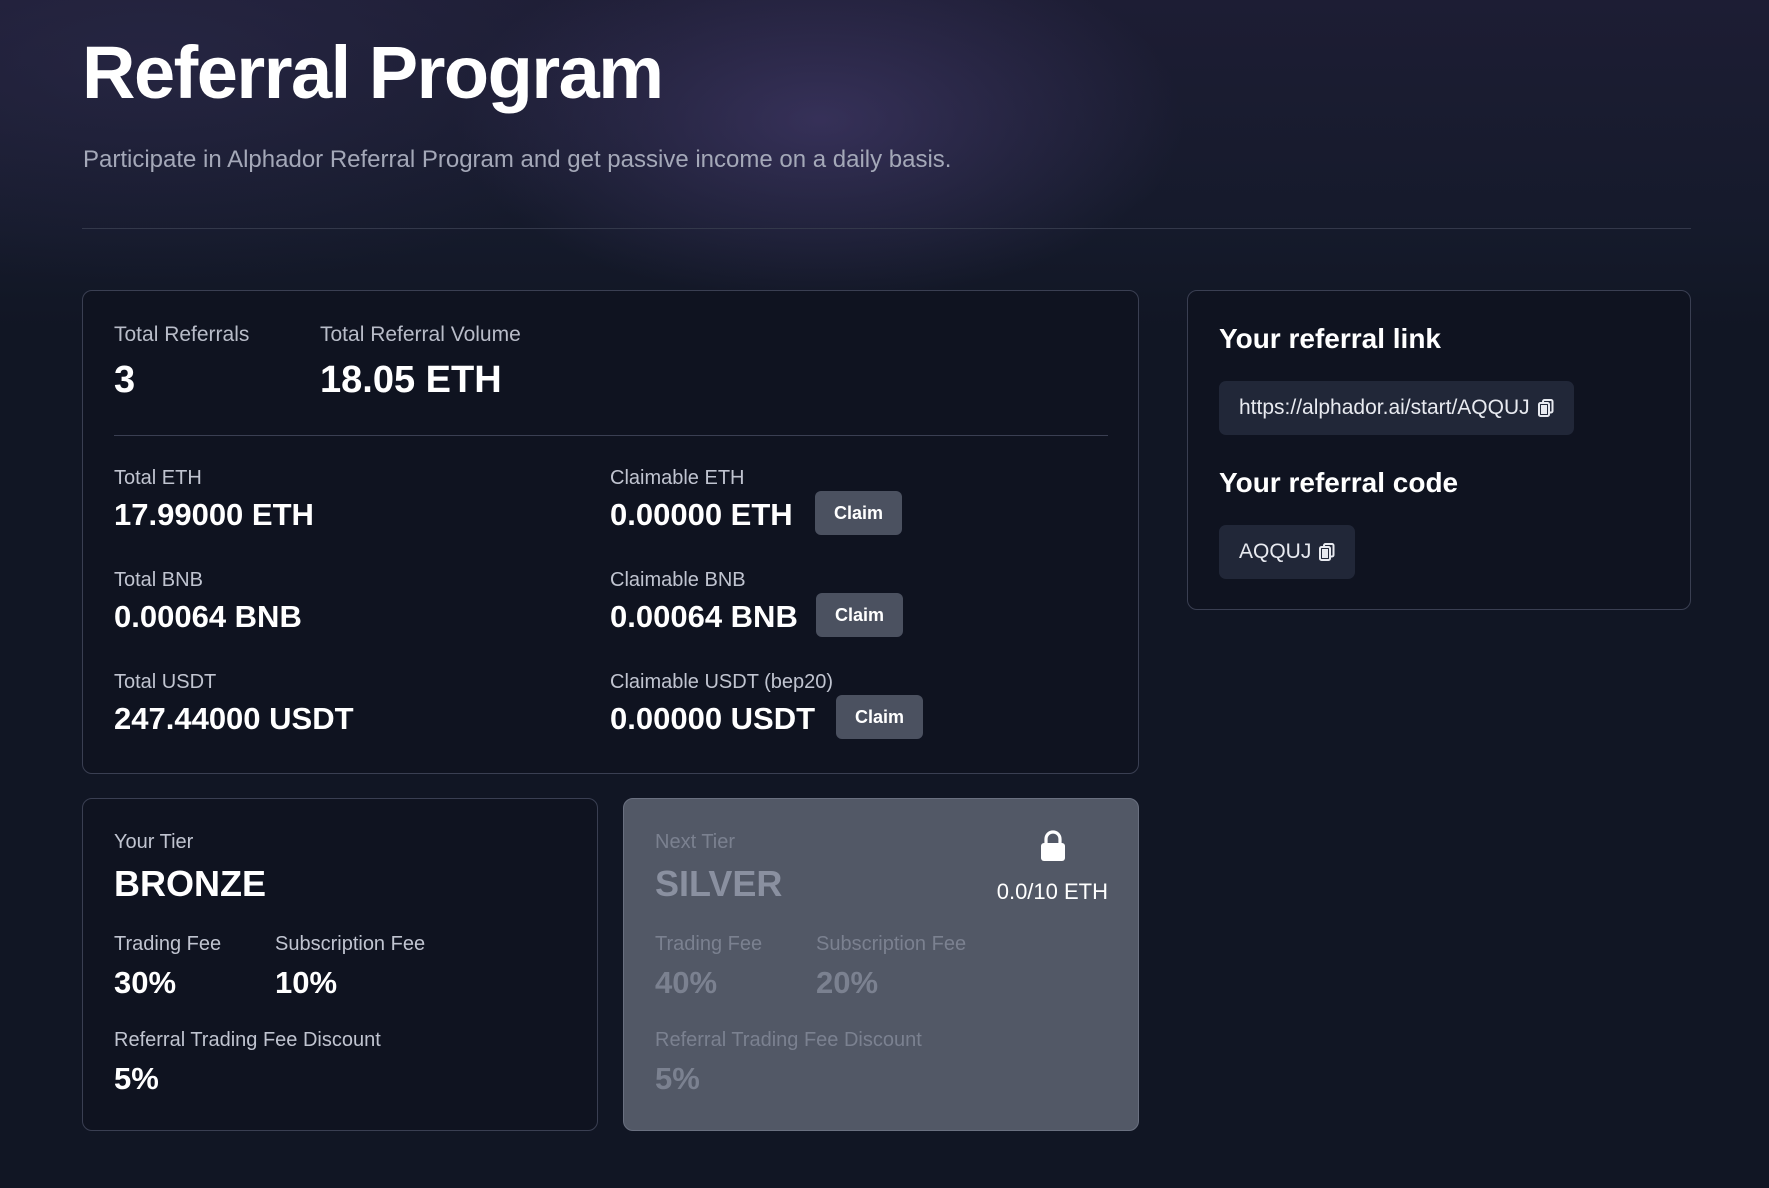 The height and width of the screenshot is (1188, 1769). What do you see at coordinates (847, 982) in the screenshot?
I see `next-subscription-fee-value: 20%` at bounding box center [847, 982].